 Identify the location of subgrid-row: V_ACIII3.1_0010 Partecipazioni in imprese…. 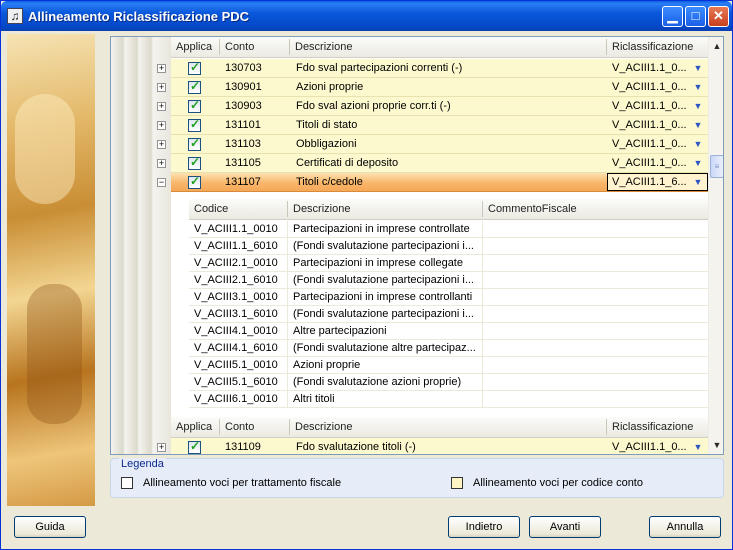
(448, 297).